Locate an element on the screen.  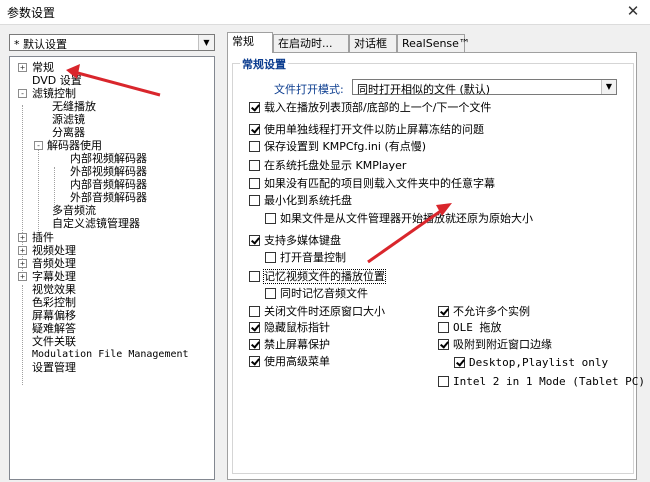
option-save-ini: 保存设置到 KMPCfg.ini (有点慢) is located at coordinates (337, 147).